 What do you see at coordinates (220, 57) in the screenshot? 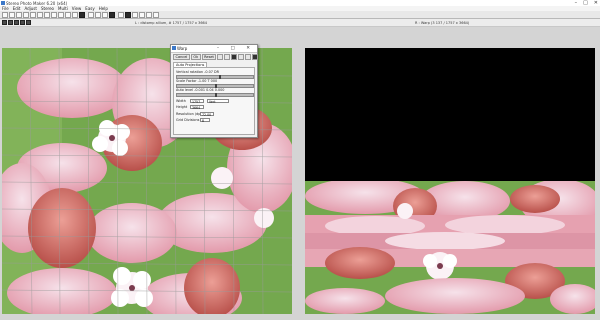
I see `grid-icon` at bounding box center [220, 57].